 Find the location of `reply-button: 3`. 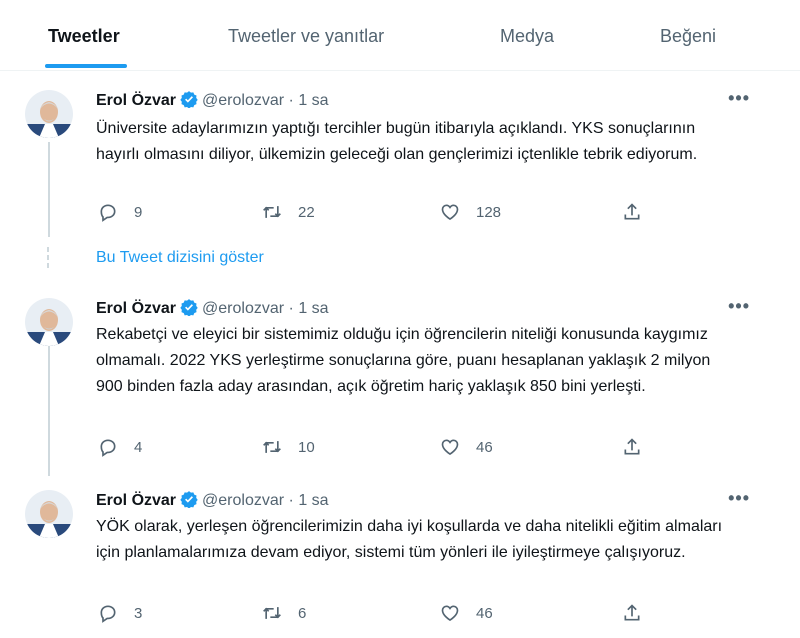

reply-button: 3 is located at coordinates (120, 613).